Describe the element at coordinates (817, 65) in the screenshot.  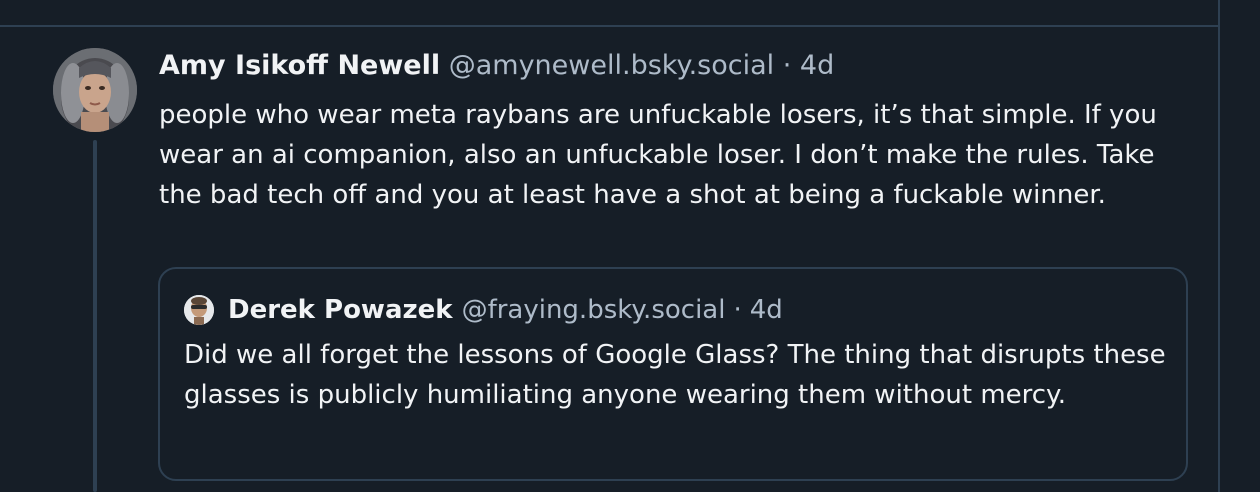
I see `post-timestamp: 4d` at that location.